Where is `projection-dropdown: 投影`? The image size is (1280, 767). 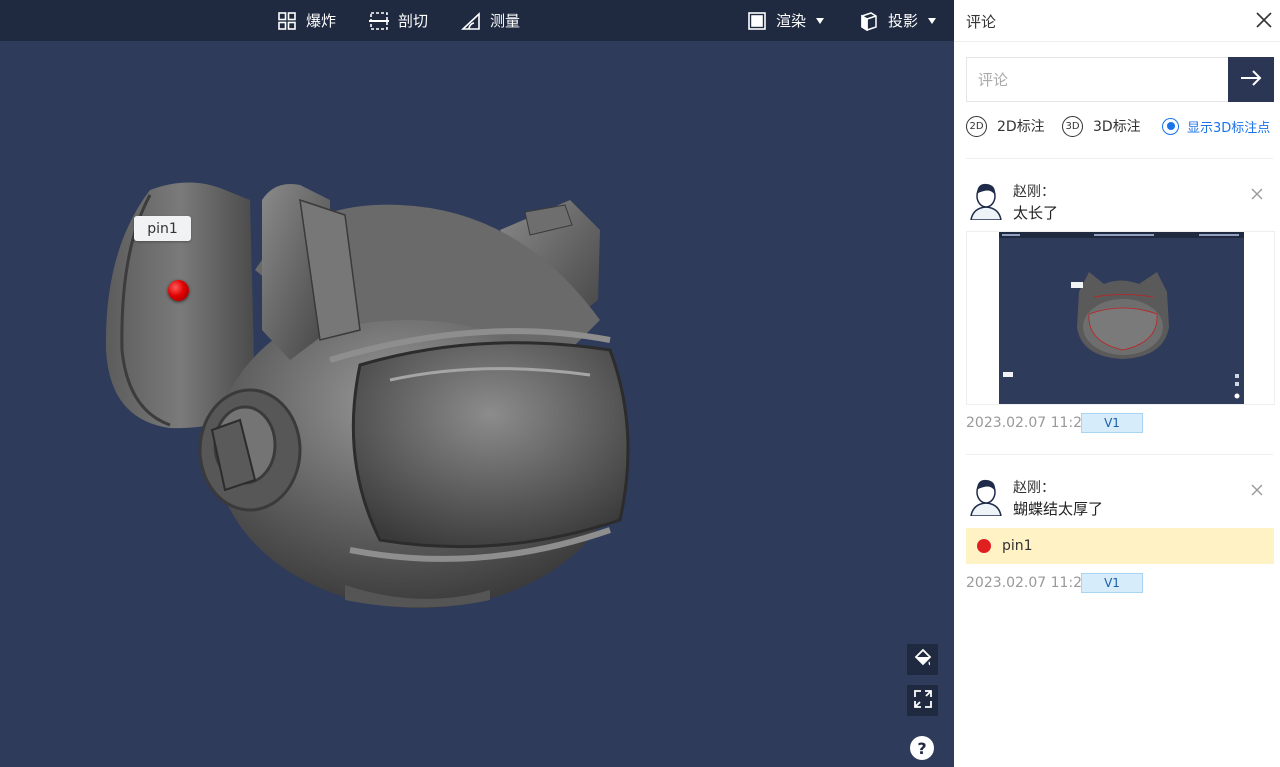 projection-dropdown: 投影 is located at coordinates (898, 20).